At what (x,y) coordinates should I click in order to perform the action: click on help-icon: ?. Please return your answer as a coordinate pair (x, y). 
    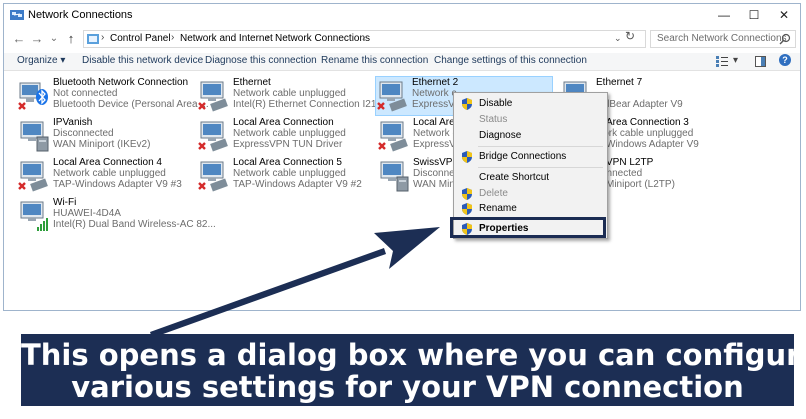
    Looking at the image, I should click on (785, 60).